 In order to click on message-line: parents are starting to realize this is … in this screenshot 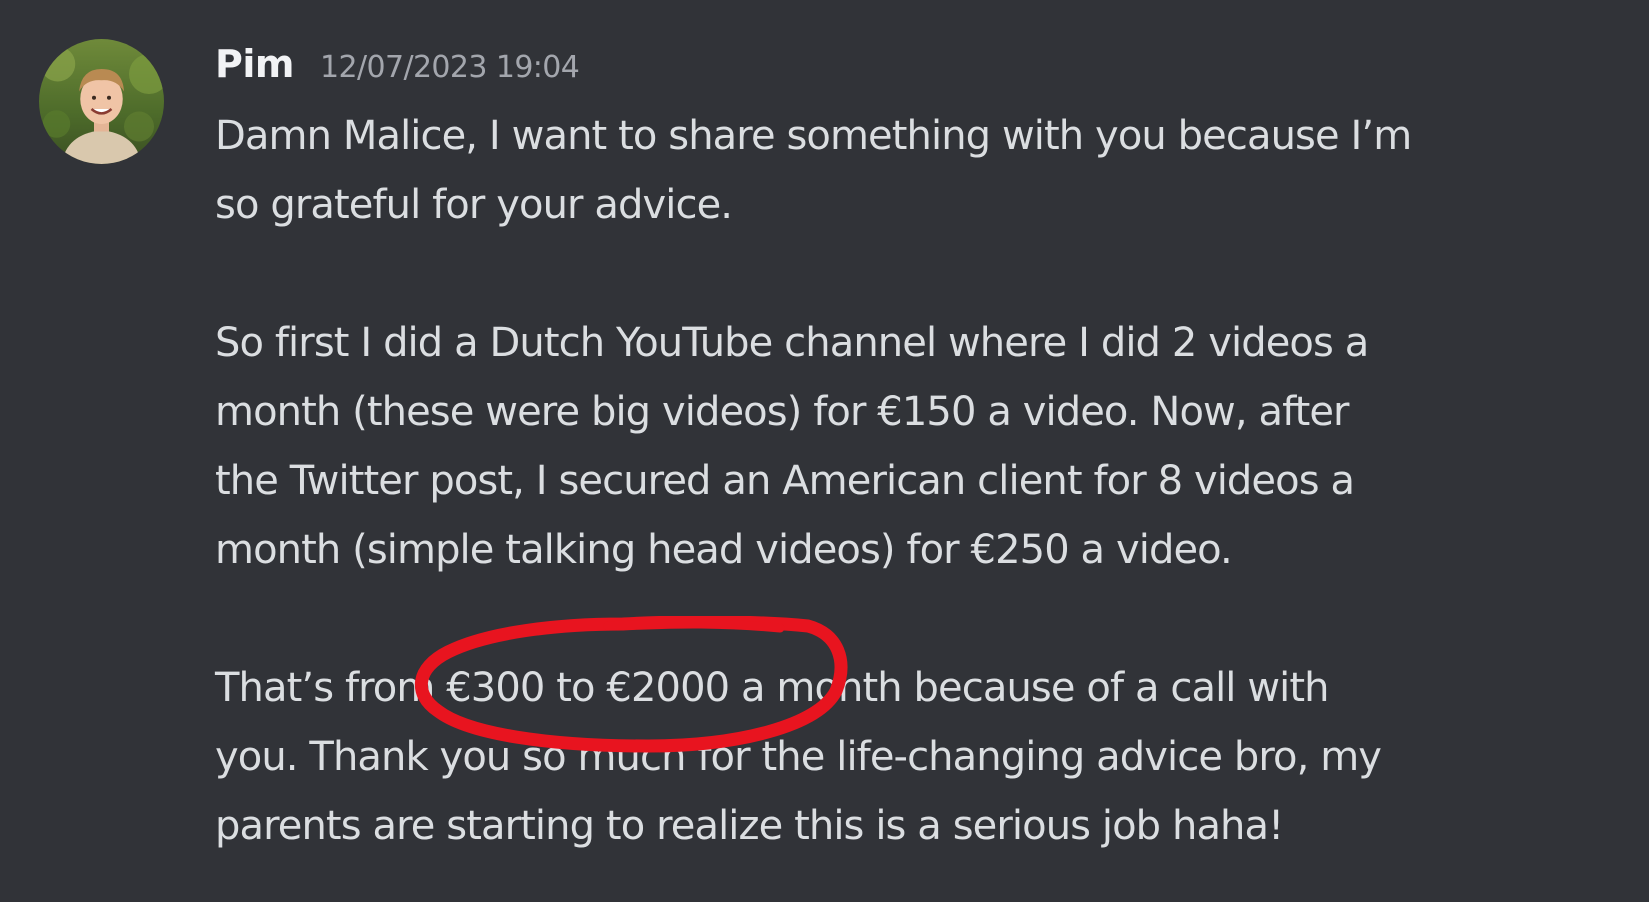, I will do `click(749, 826)`.